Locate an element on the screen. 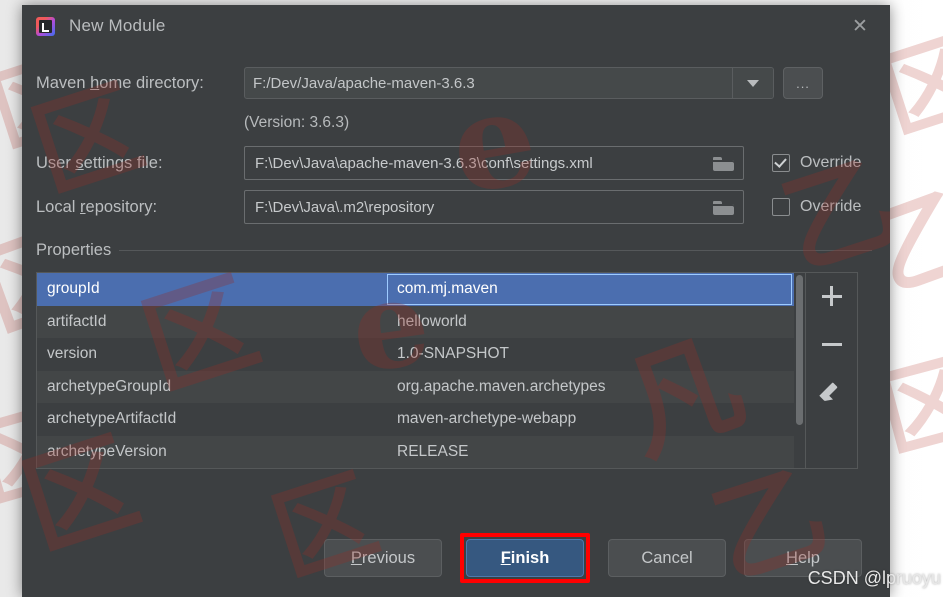  add-property-button is located at coordinates (832, 296).